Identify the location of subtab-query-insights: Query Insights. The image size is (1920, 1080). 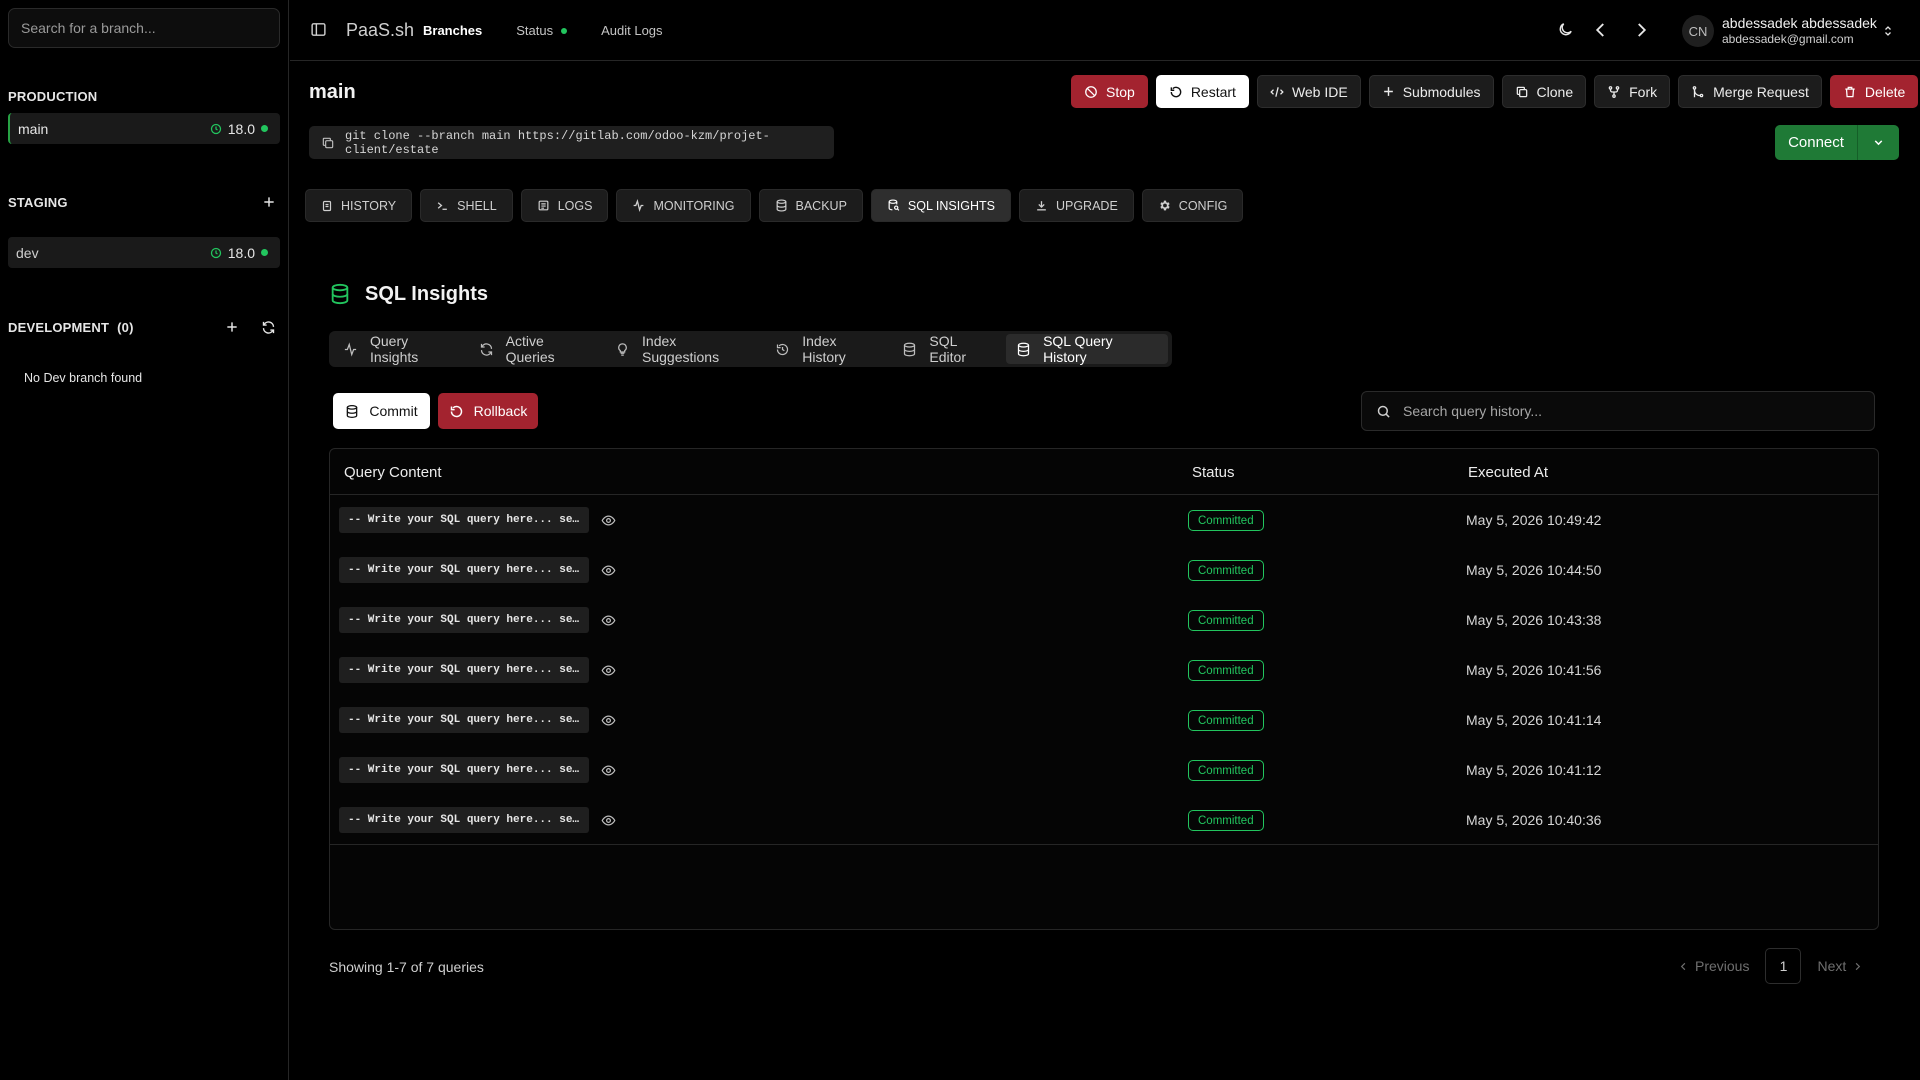
(401, 349).